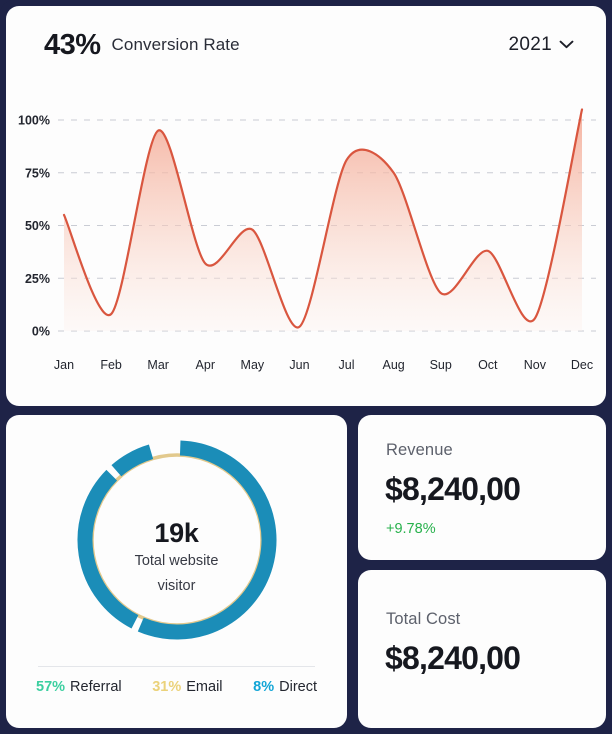 This screenshot has height=734, width=612. What do you see at coordinates (175, 44) in the screenshot?
I see `conversion-label: Conversion Rate` at bounding box center [175, 44].